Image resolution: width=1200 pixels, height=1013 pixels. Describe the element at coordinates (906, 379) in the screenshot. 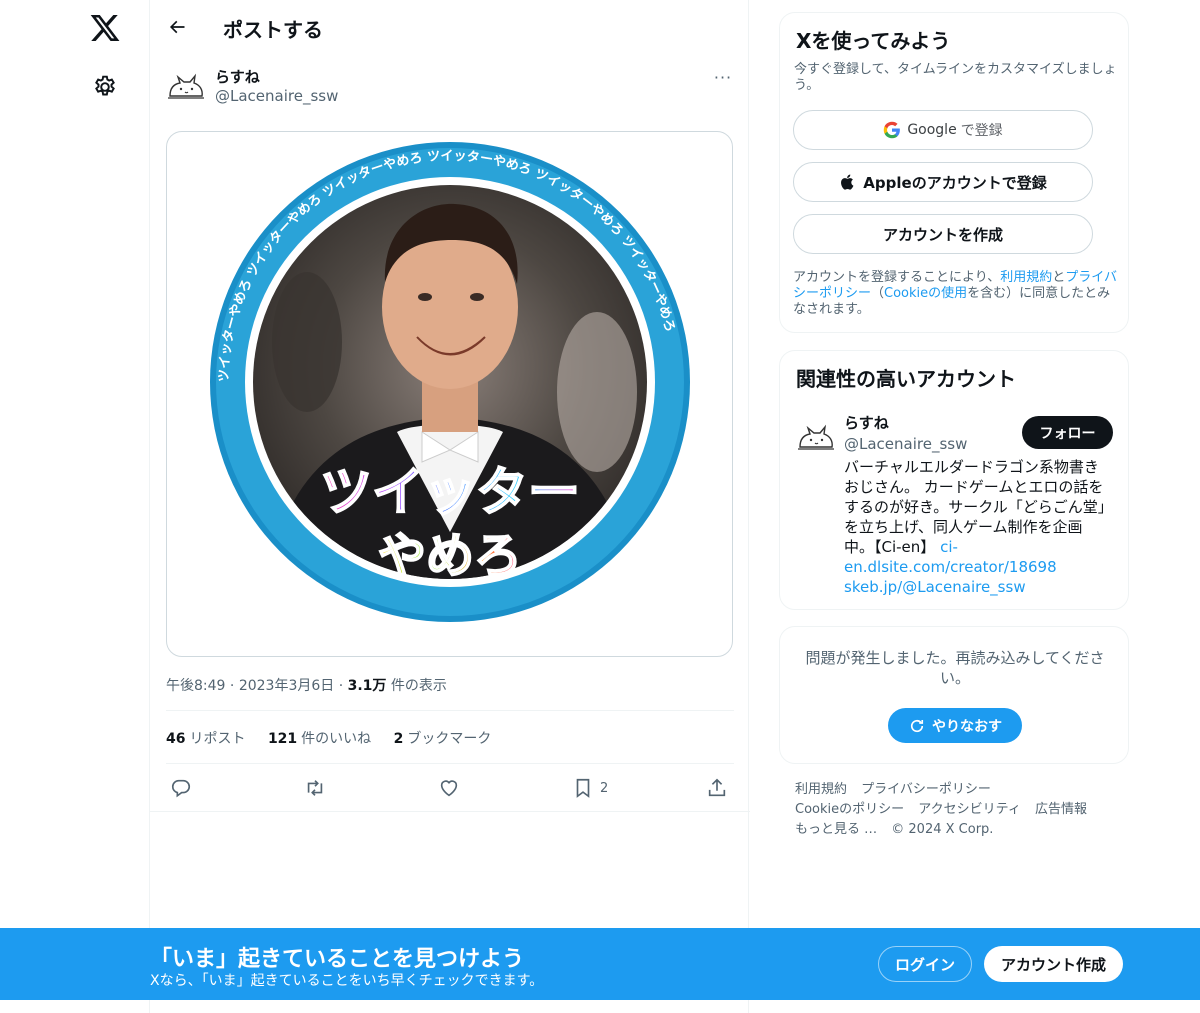

I see `related-title: 関連性の高いアカウント` at that location.